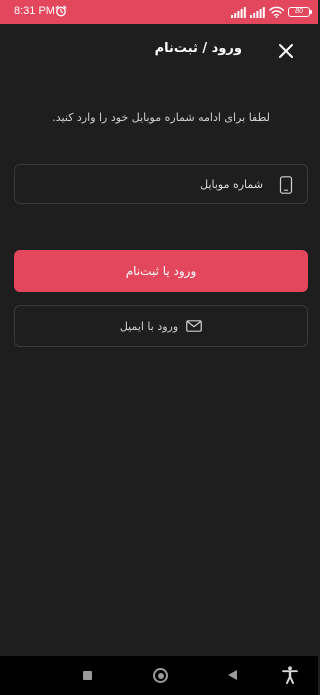  Describe the element at coordinates (161, 271) in the screenshot. I see `login-register-button: ورود یا ثبت‌نام` at that location.